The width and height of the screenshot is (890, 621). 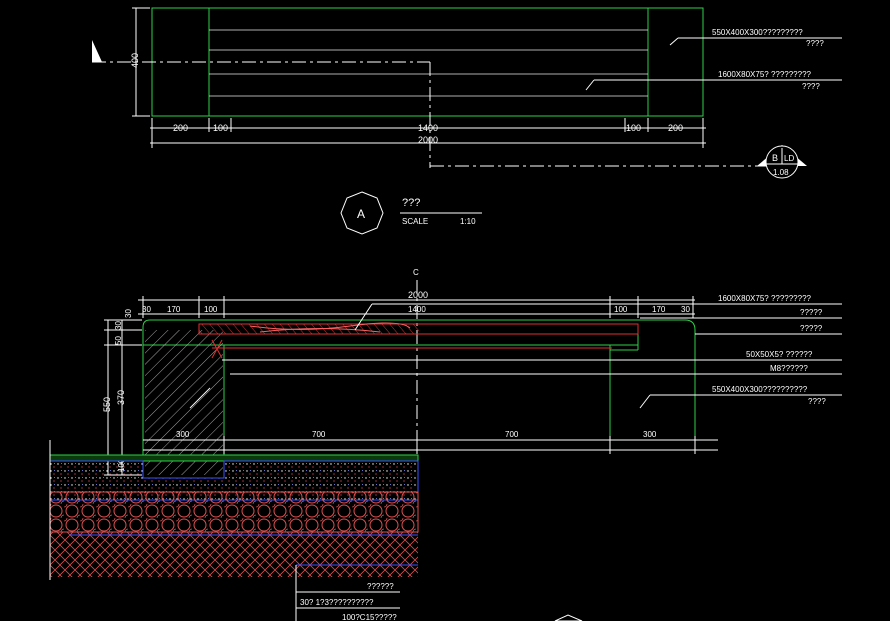 I want to click on section-dim-3: 100, so click(x=211, y=309).